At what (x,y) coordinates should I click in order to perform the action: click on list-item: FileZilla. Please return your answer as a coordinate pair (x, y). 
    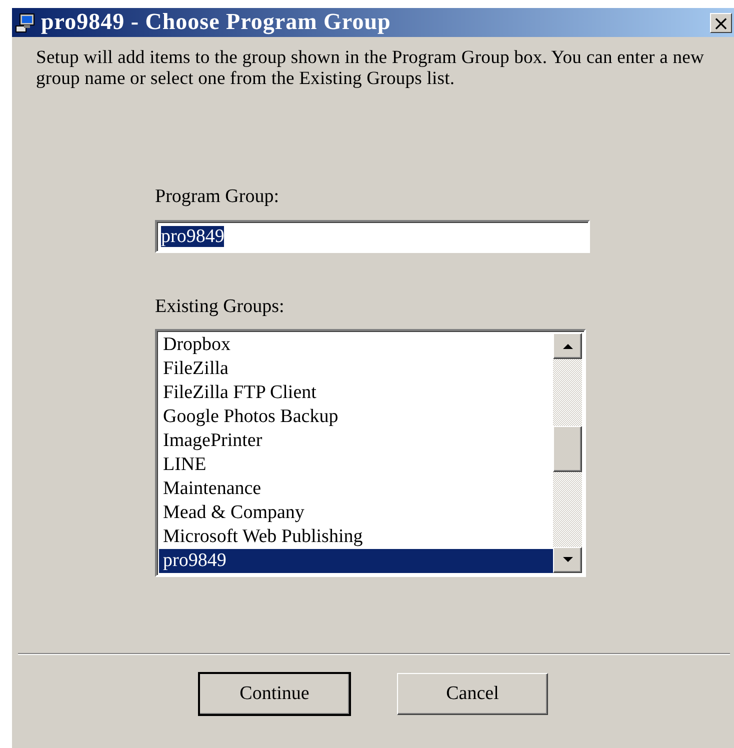
    Looking at the image, I should click on (356, 369).